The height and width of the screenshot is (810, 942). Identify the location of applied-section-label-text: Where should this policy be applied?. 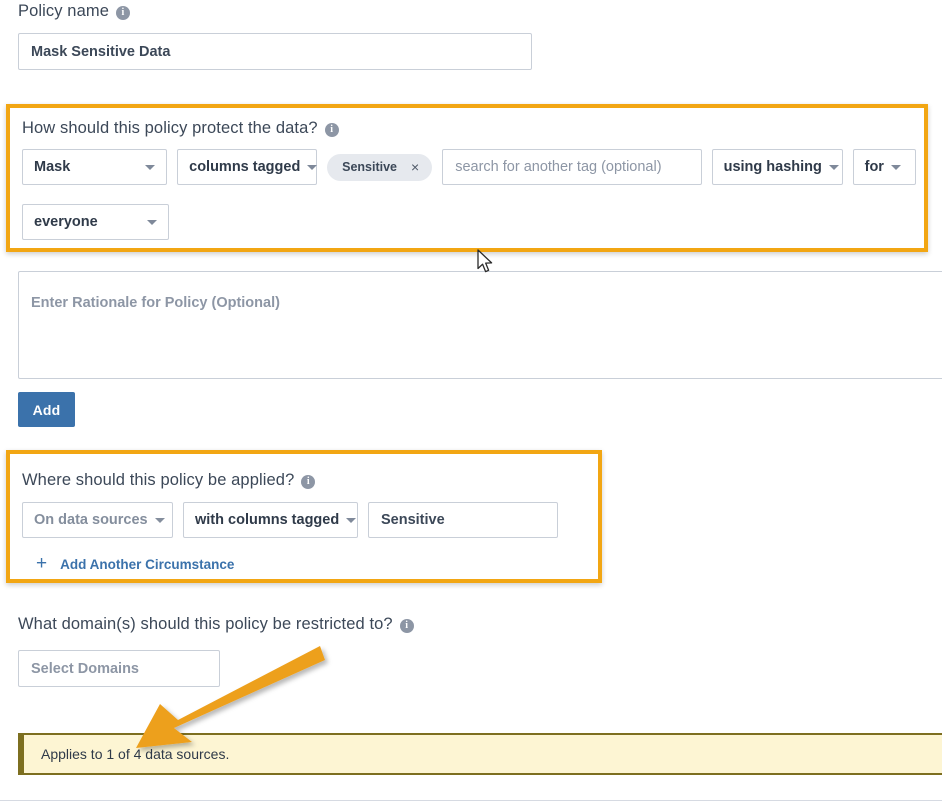
(158, 480).